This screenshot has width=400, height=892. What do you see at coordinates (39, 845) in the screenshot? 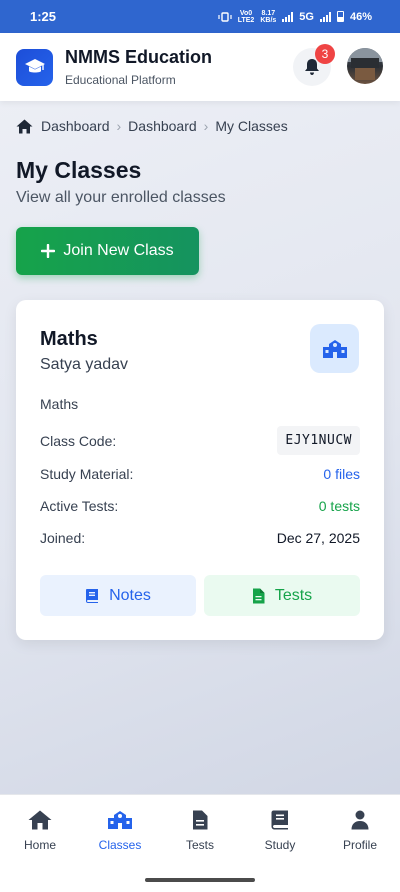
I see `nav-label: Home` at bounding box center [39, 845].